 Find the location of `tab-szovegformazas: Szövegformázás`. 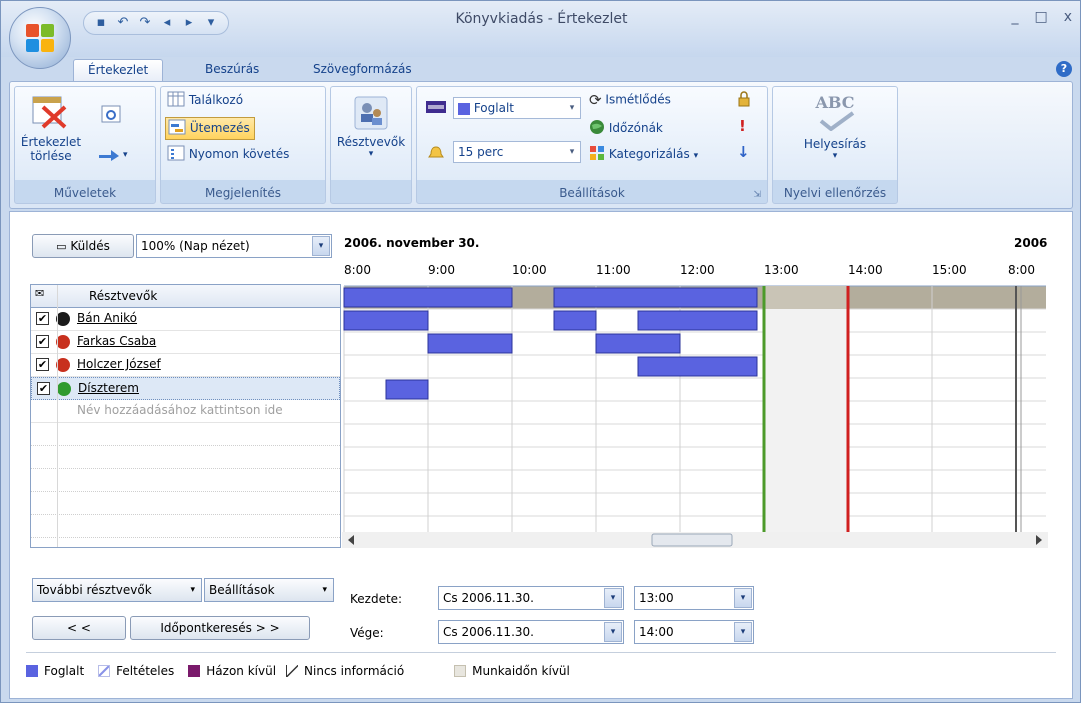

tab-szovegformazas: Szövegformázás is located at coordinates (362, 70).